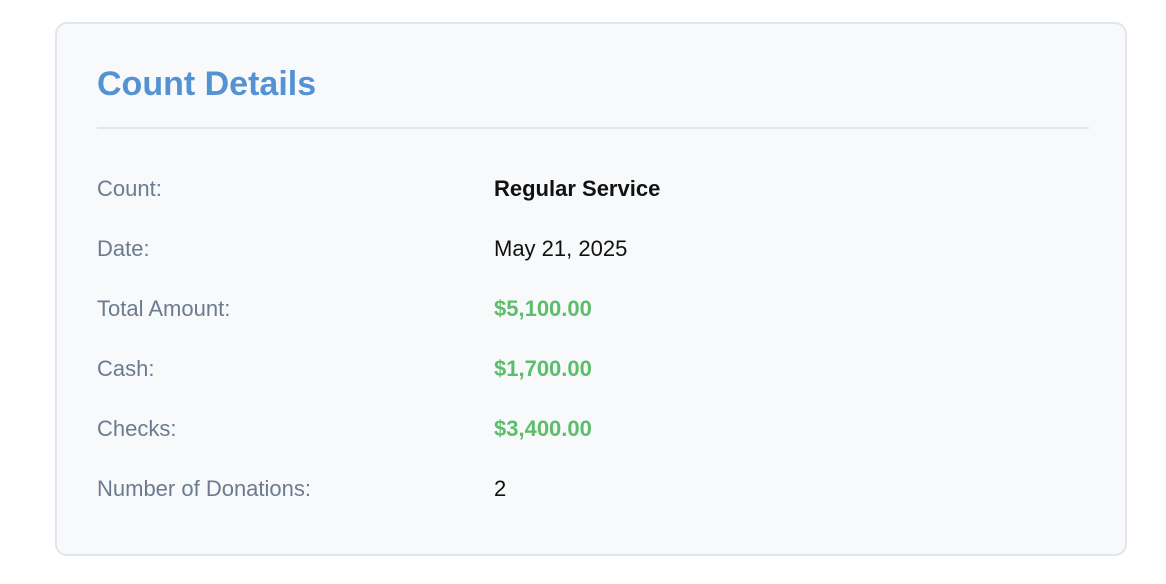 This screenshot has height=584, width=1166. Describe the element at coordinates (126, 368) in the screenshot. I see `cash-label: Cash:` at that location.